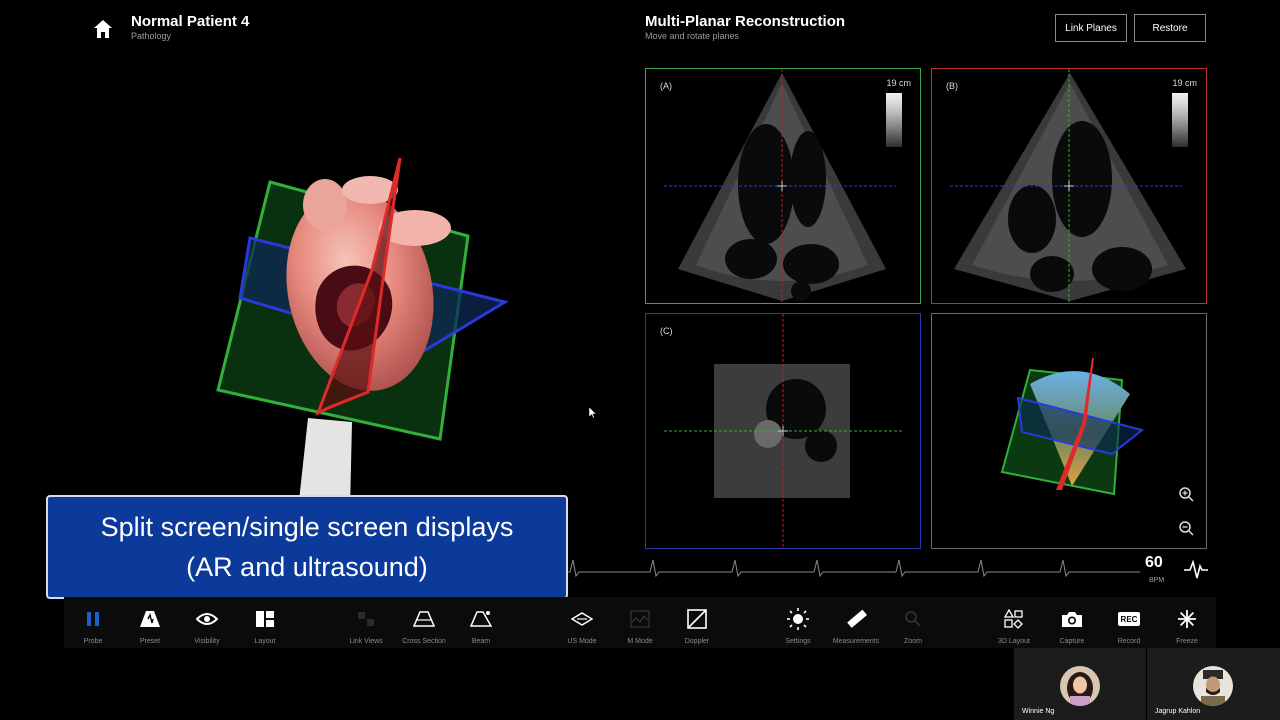 This screenshot has height=720, width=1280. I want to click on 3d-layout-icon, so click(1013, 619).